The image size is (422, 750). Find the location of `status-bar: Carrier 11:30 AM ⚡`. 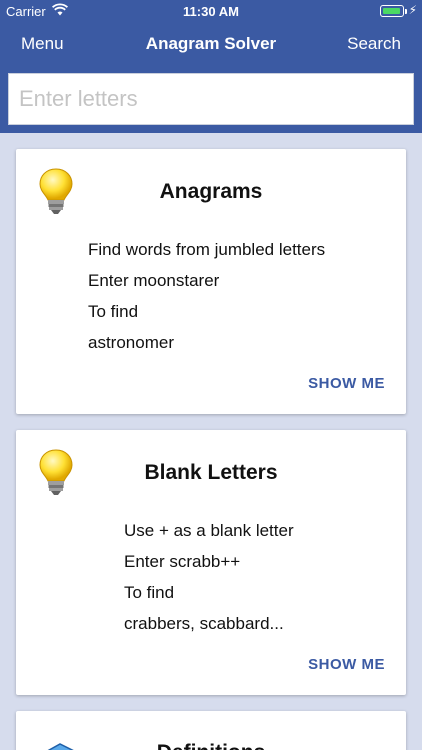

status-bar: Carrier 11:30 AM ⚡ is located at coordinates (211, 11).